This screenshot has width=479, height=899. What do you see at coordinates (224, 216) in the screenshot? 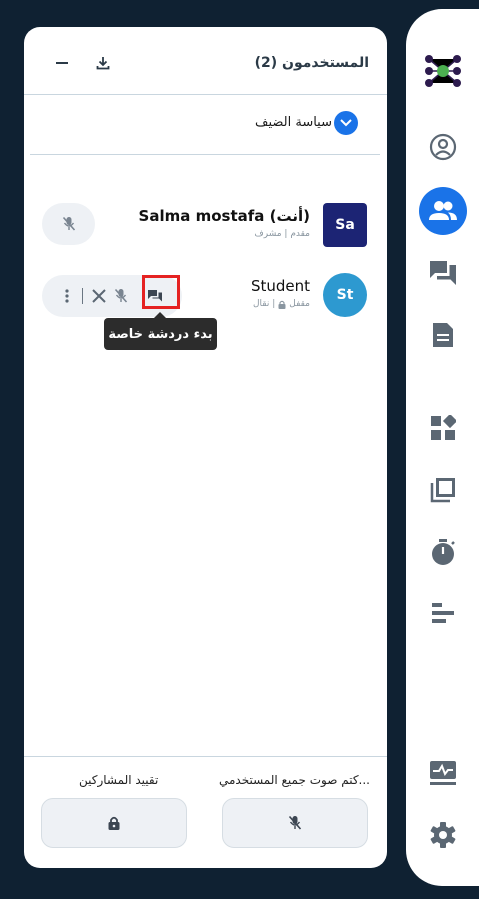
I see `user-name: Salma mostafa (أنت)` at bounding box center [224, 216].